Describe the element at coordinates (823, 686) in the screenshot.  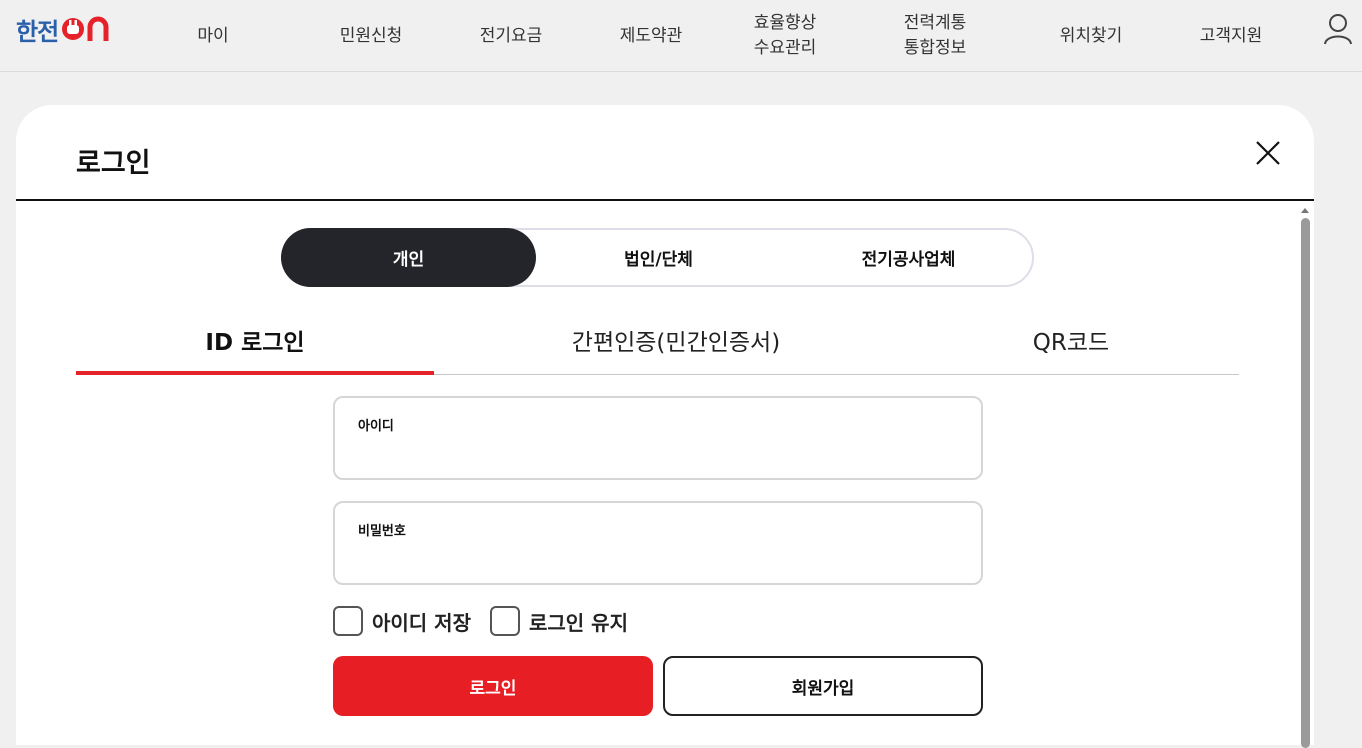
I see `signup-button: 회원가입` at that location.